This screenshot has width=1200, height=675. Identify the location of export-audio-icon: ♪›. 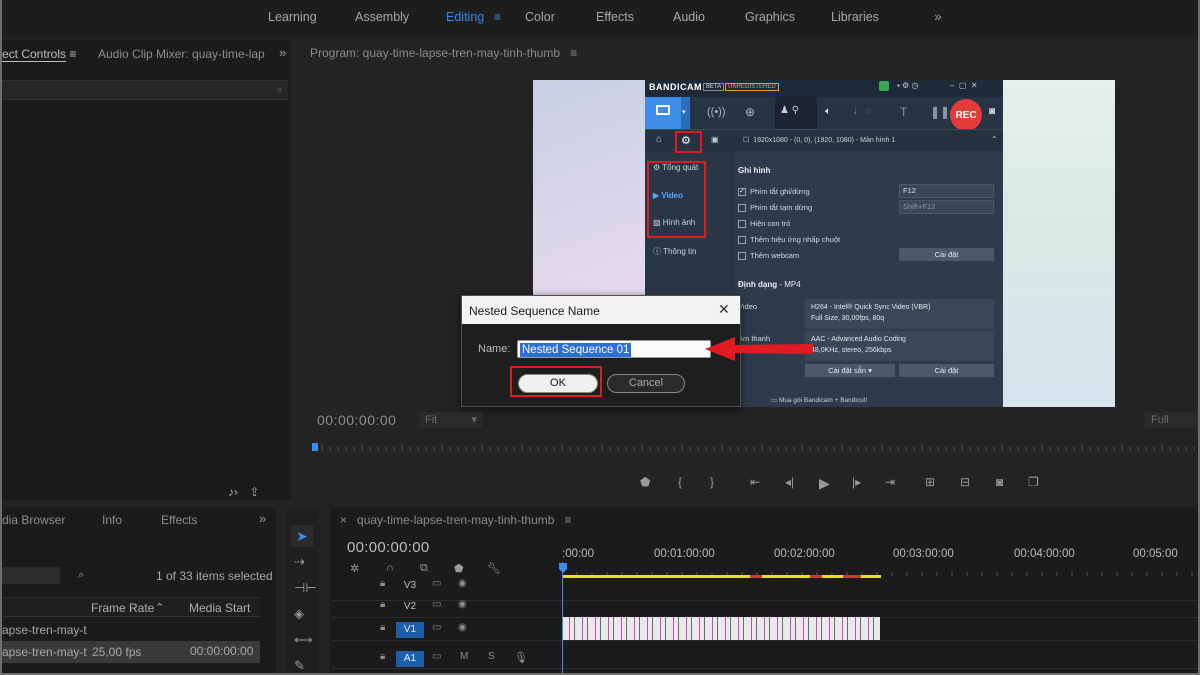
(233, 492).